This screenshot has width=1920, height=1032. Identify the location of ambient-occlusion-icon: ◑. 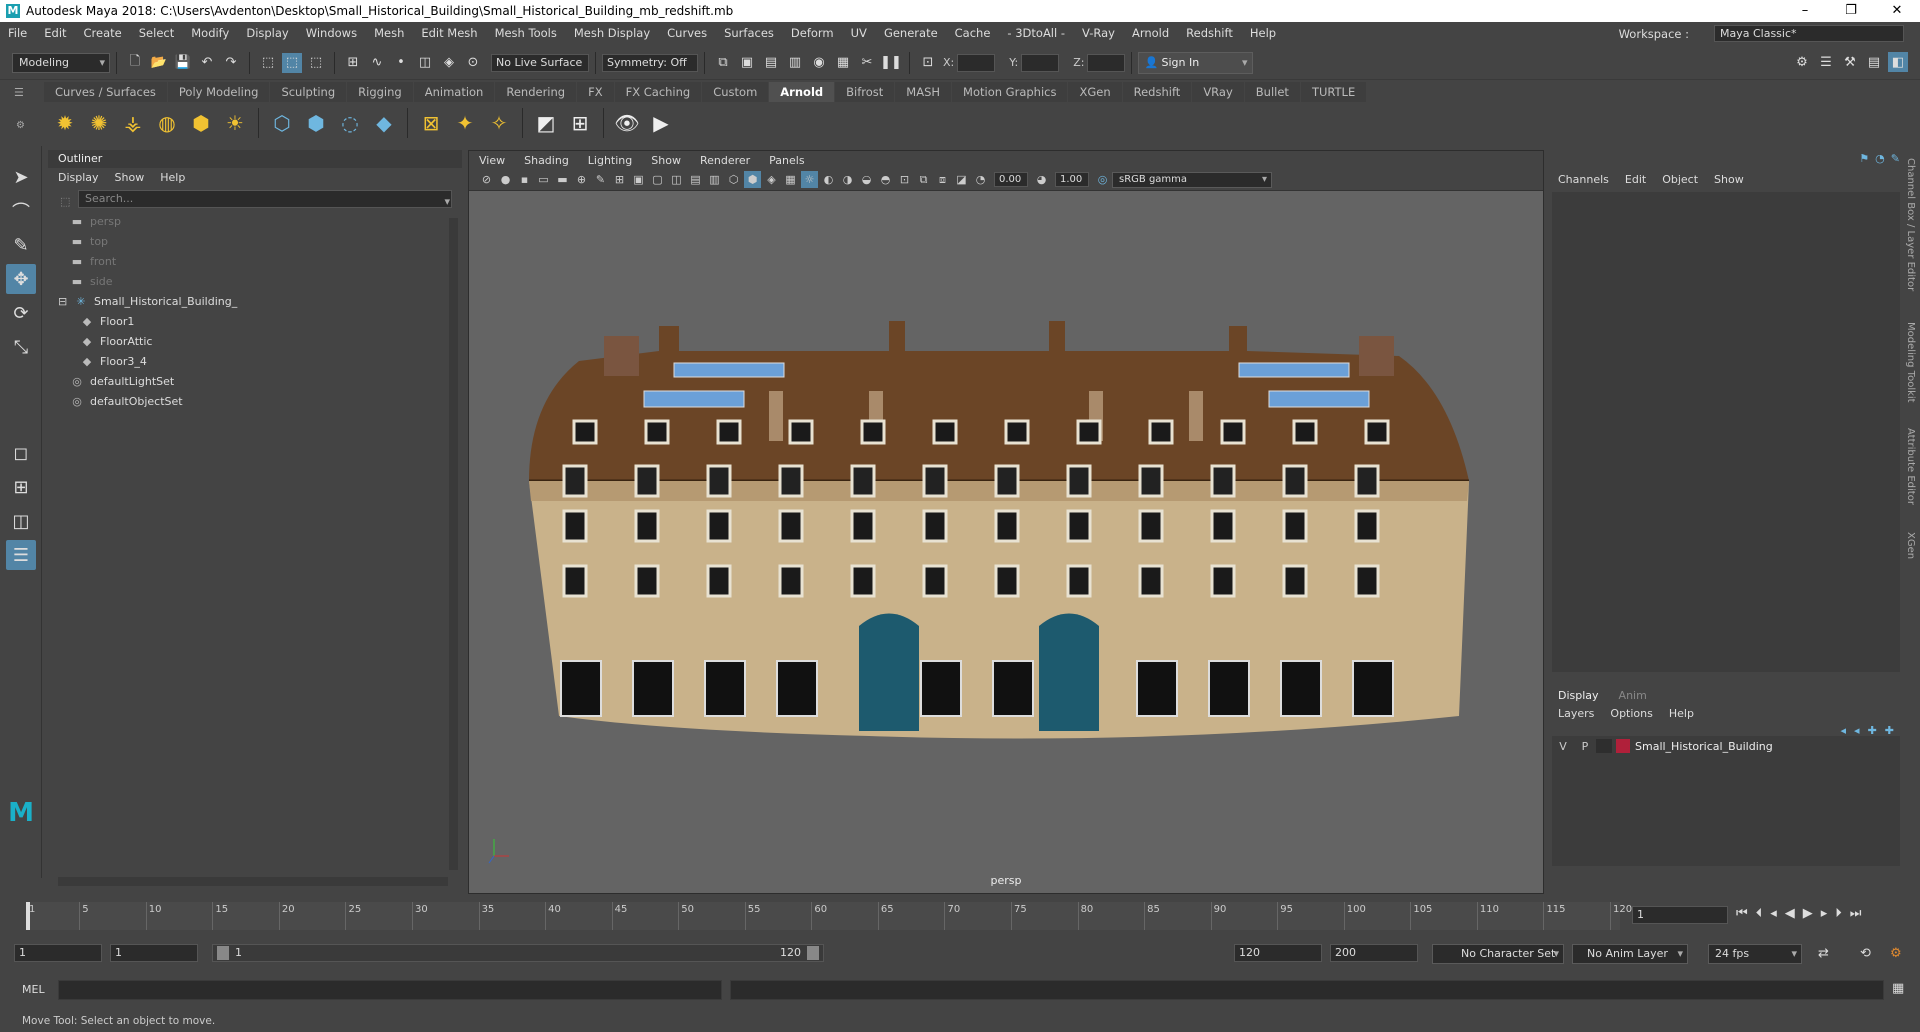
(847, 179).